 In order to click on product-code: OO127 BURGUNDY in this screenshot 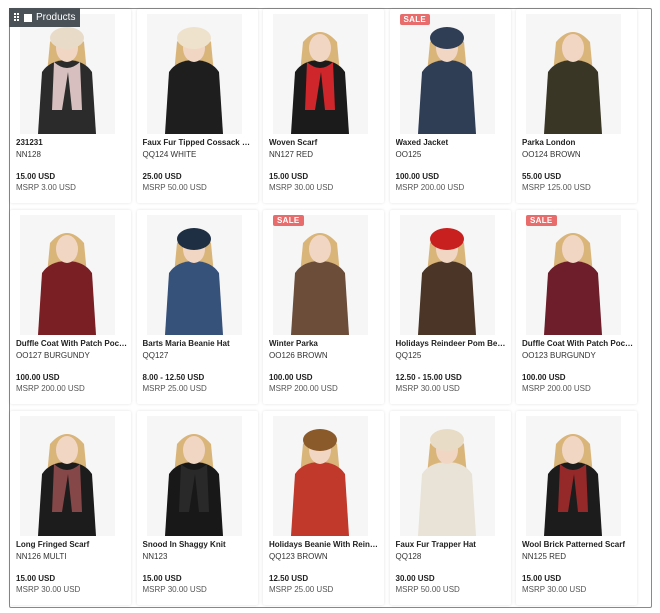, I will do `click(53, 355)`.